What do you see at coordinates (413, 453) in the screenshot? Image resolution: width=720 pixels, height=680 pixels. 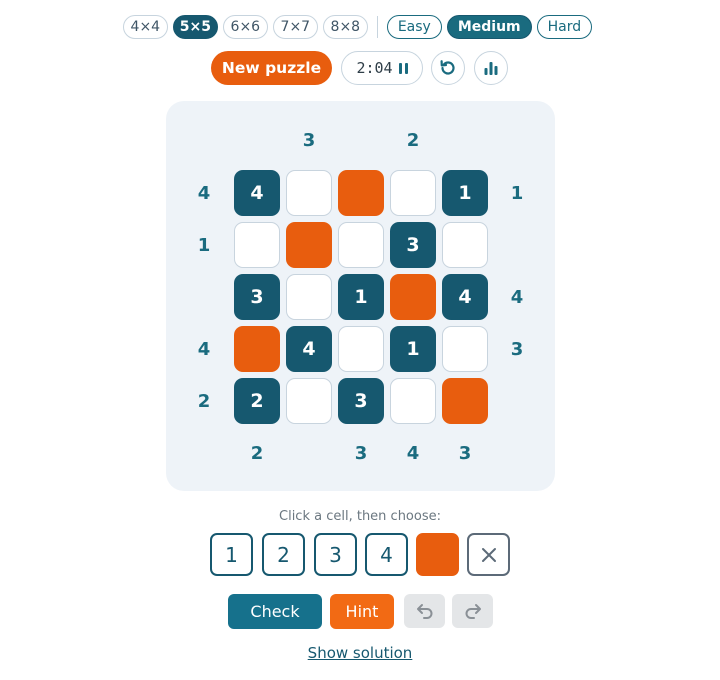 I see `bottom-clue: 4` at bounding box center [413, 453].